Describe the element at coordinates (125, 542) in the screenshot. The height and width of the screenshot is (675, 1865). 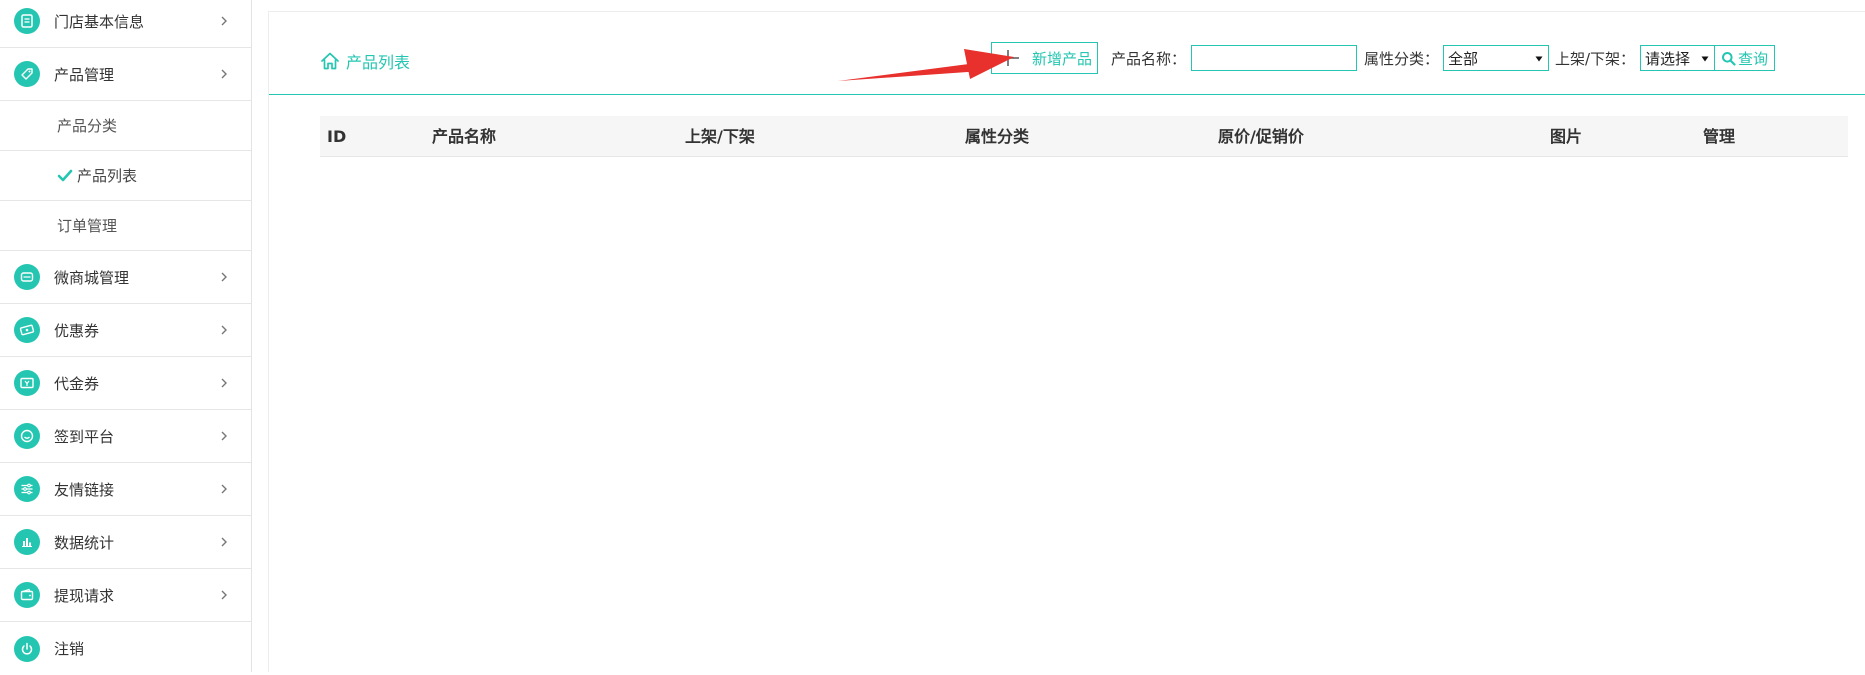
I see `sidebar-item-statistics: 数据统计` at that location.